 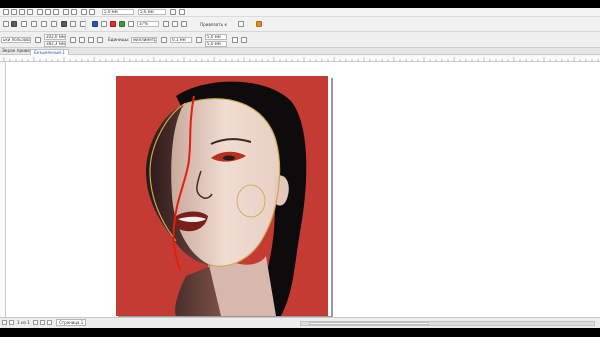 What do you see at coordinates (213, 24) in the screenshot?
I see `snap-to-label: Привязать к` at bounding box center [213, 24].